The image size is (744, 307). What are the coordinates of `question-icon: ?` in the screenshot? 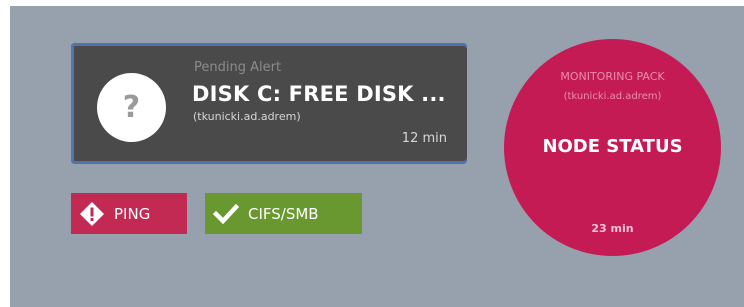 It's located at (131, 107).